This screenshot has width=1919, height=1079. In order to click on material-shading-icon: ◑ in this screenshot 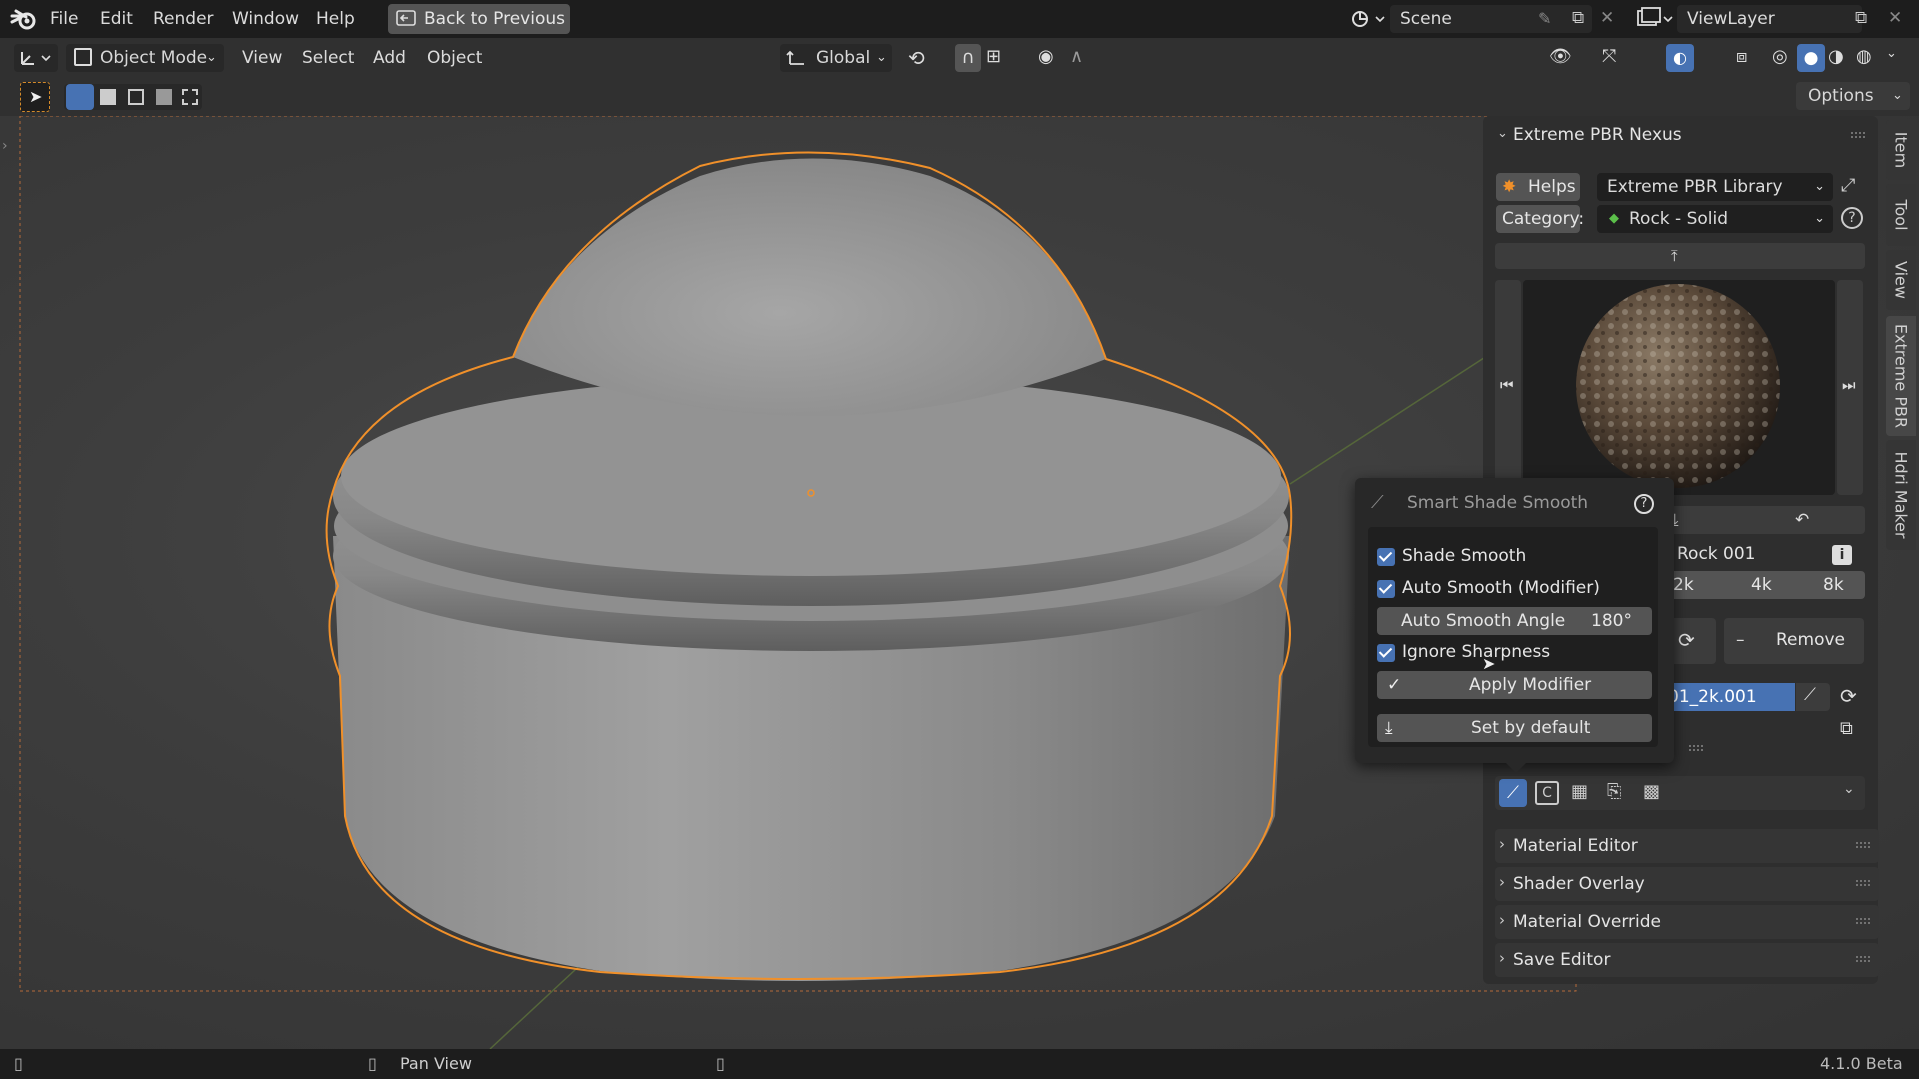, I will do `click(1836, 56)`.